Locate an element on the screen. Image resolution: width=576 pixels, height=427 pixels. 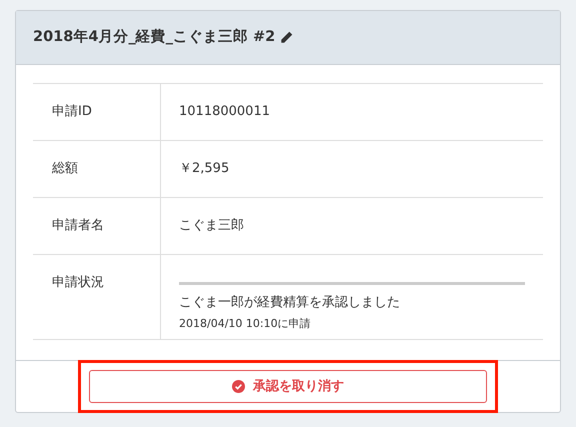
field-label: 申請ID is located at coordinates (72, 111).